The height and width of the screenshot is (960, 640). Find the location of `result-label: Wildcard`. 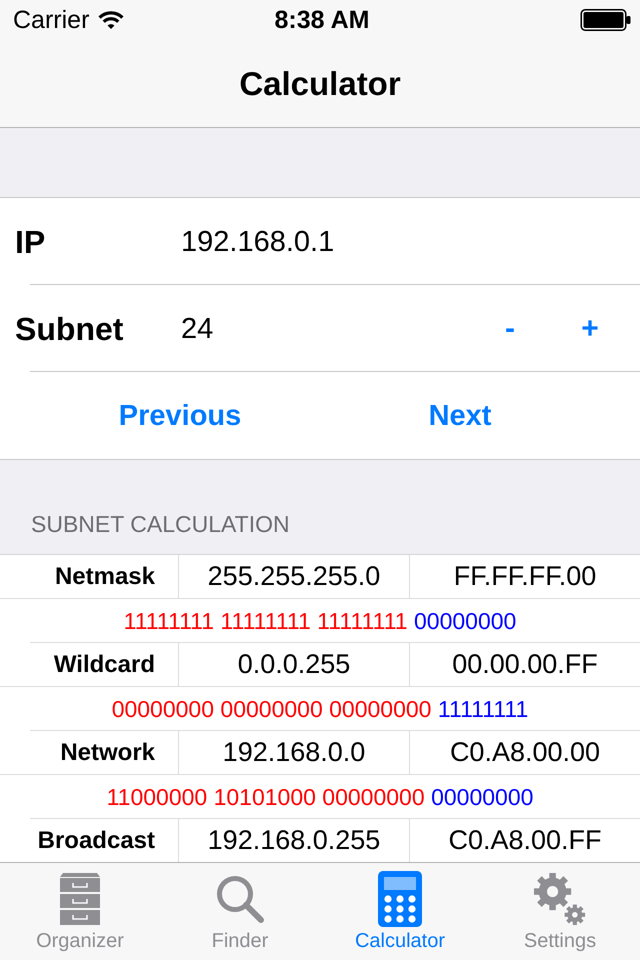

result-label: Wildcard is located at coordinates (89, 664).